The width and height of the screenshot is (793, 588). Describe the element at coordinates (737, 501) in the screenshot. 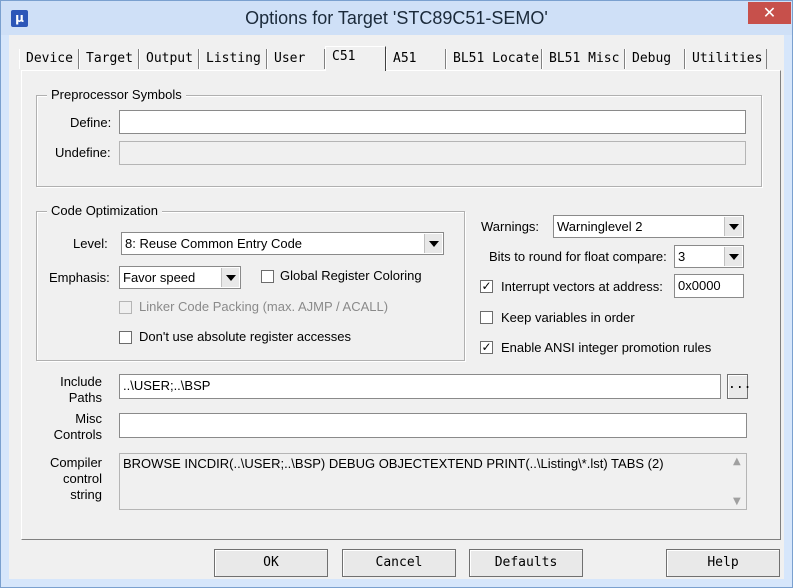

I see `scroll-down-icon: ▼` at that location.